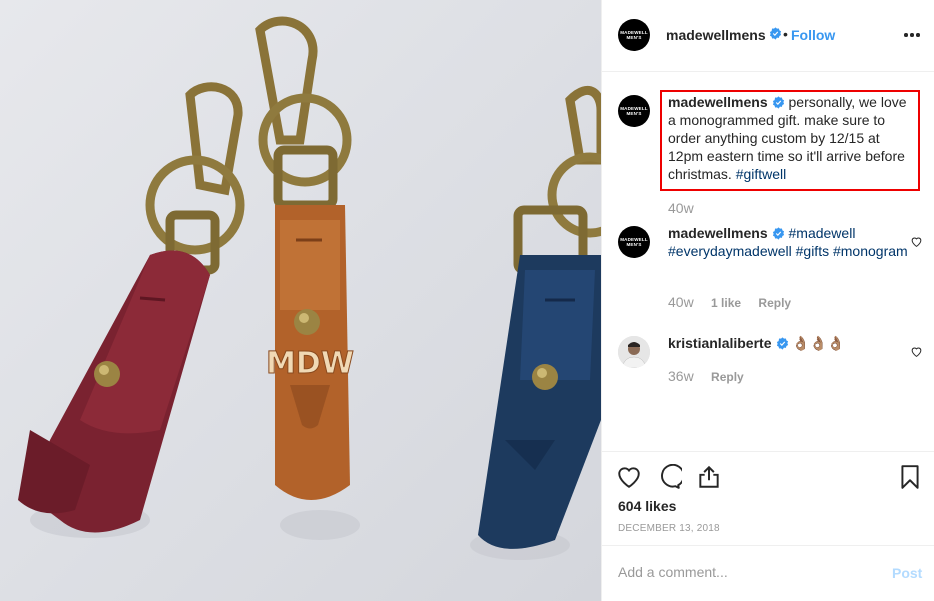 Image resolution: width=934 pixels, height=601 pixels. I want to click on likes-count: 604 likes, so click(647, 506).